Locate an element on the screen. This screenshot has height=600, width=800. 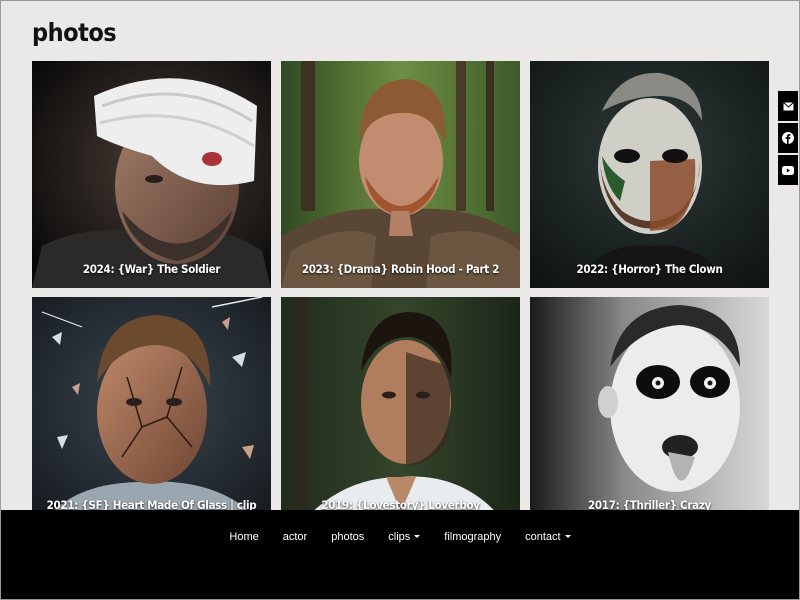
email-button is located at coordinates (788, 106).